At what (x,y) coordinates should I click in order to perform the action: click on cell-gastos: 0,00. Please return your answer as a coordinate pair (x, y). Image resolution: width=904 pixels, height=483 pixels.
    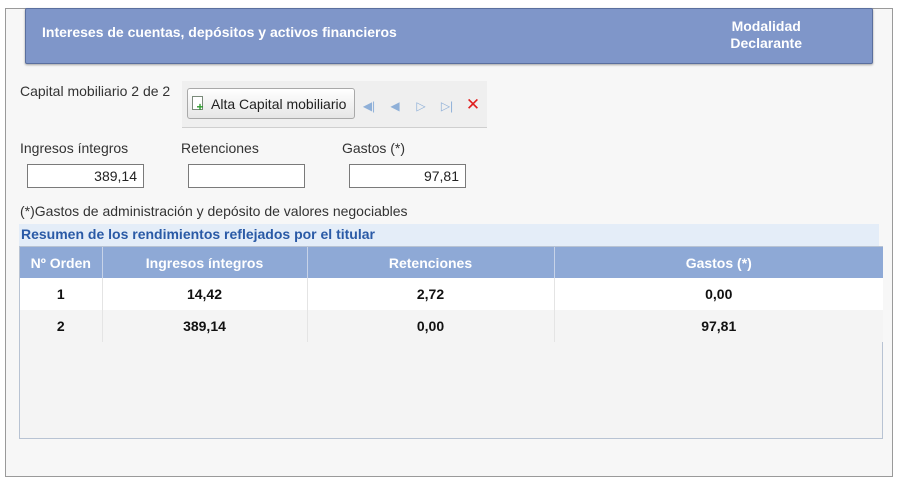
    Looking at the image, I should click on (719, 294).